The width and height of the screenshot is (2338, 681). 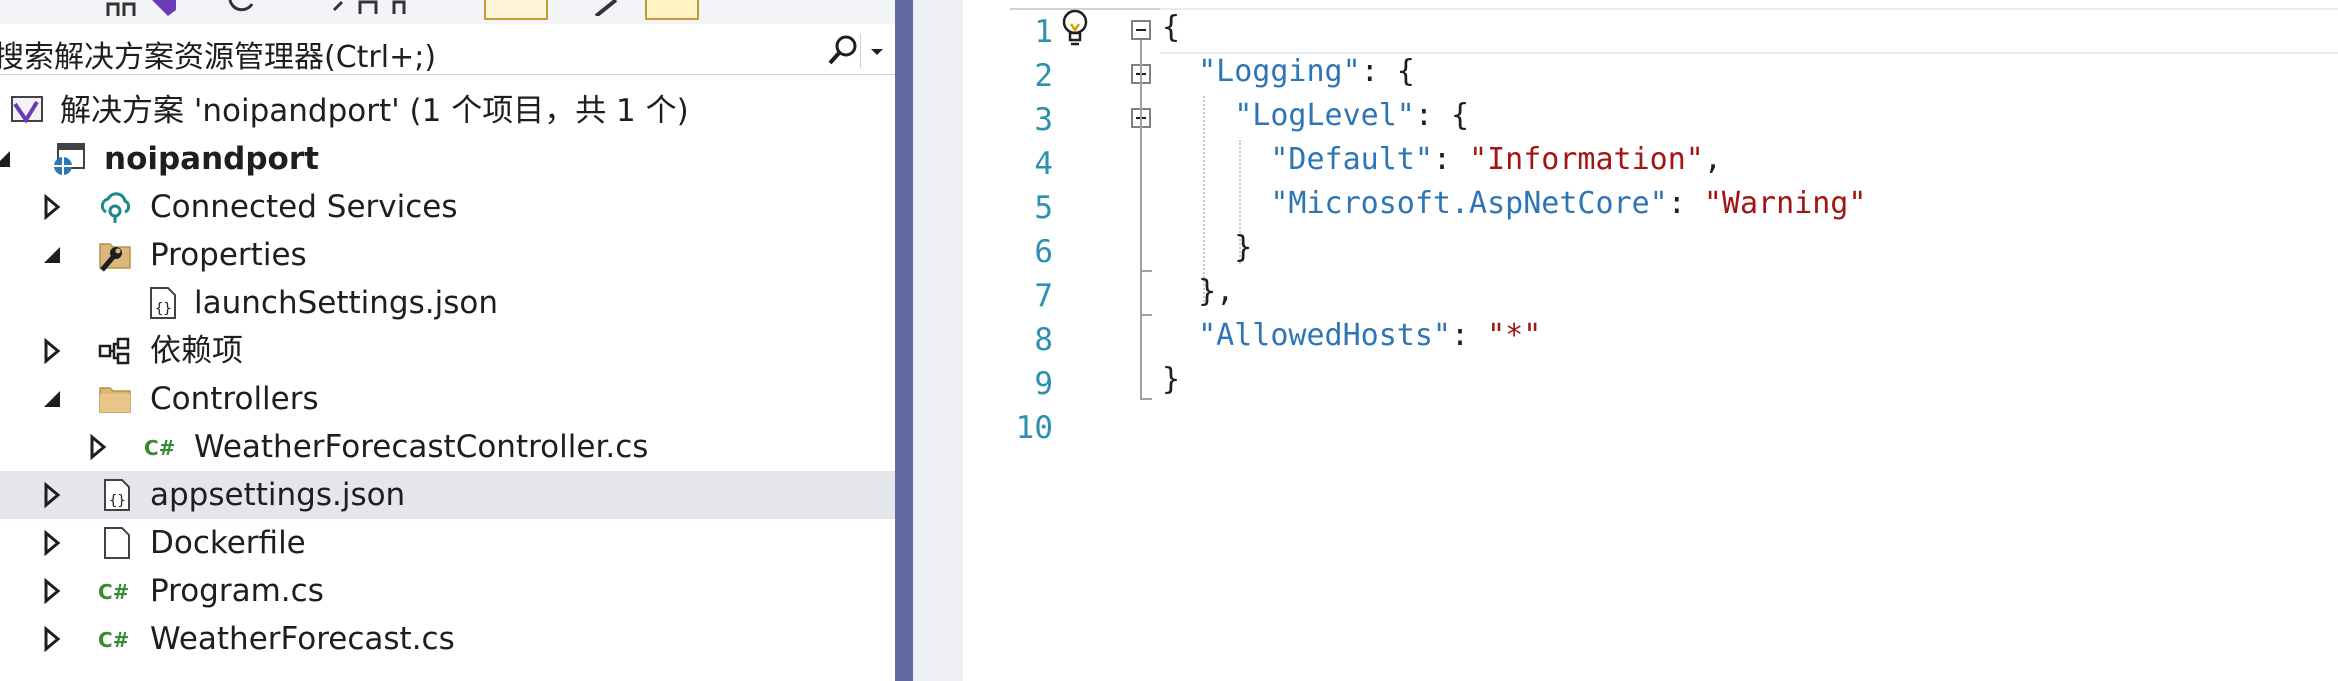 What do you see at coordinates (447, 255) in the screenshot?
I see `tree-row-properties: Properties` at bounding box center [447, 255].